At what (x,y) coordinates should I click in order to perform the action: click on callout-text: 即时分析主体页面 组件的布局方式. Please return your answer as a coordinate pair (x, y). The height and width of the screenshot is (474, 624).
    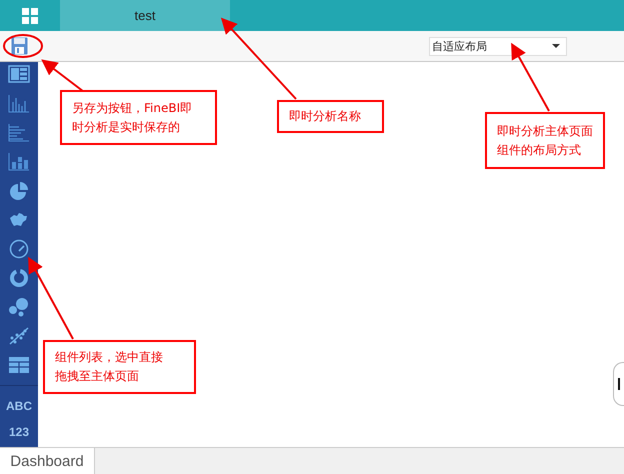
    Looking at the image, I should click on (545, 140).